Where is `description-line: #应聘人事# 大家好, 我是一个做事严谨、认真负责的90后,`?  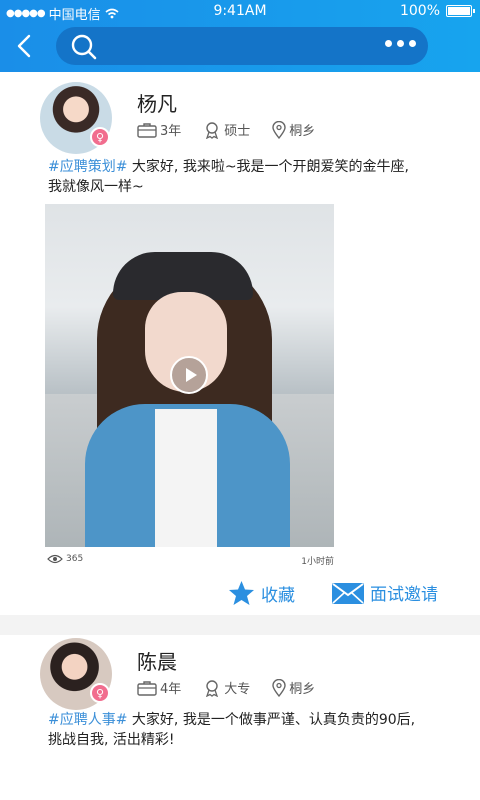 description-line: #应聘人事# 大家好, 我是一个做事严谨、认真负责的90后, is located at coordinates (258, 720).